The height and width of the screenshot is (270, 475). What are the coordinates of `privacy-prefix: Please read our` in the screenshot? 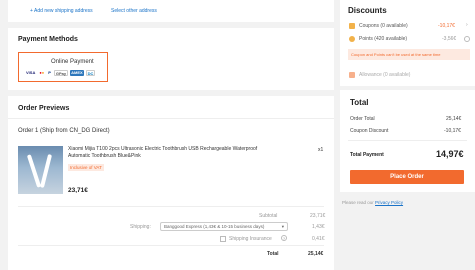 It's located at (358, 202).